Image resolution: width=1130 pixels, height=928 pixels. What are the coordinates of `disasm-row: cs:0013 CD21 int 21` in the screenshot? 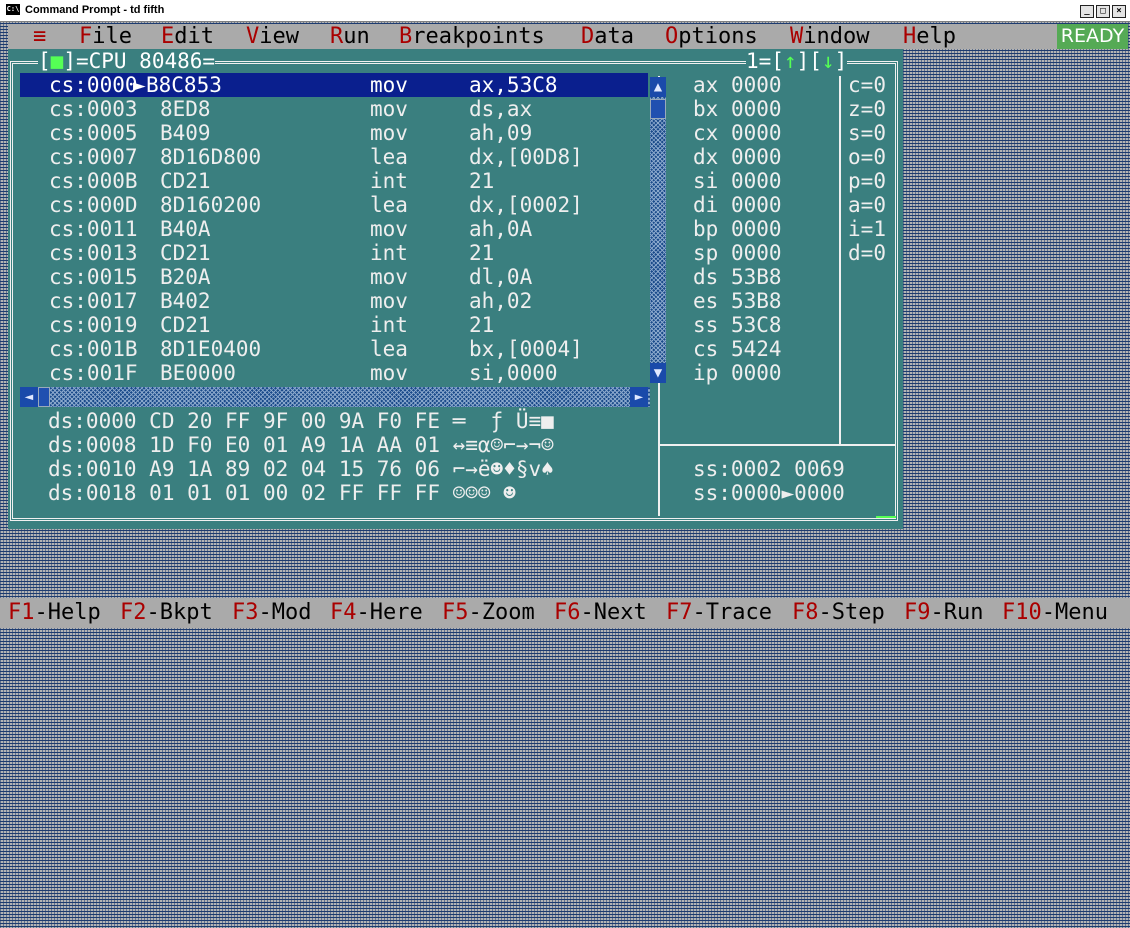 It's located at (334, 253).